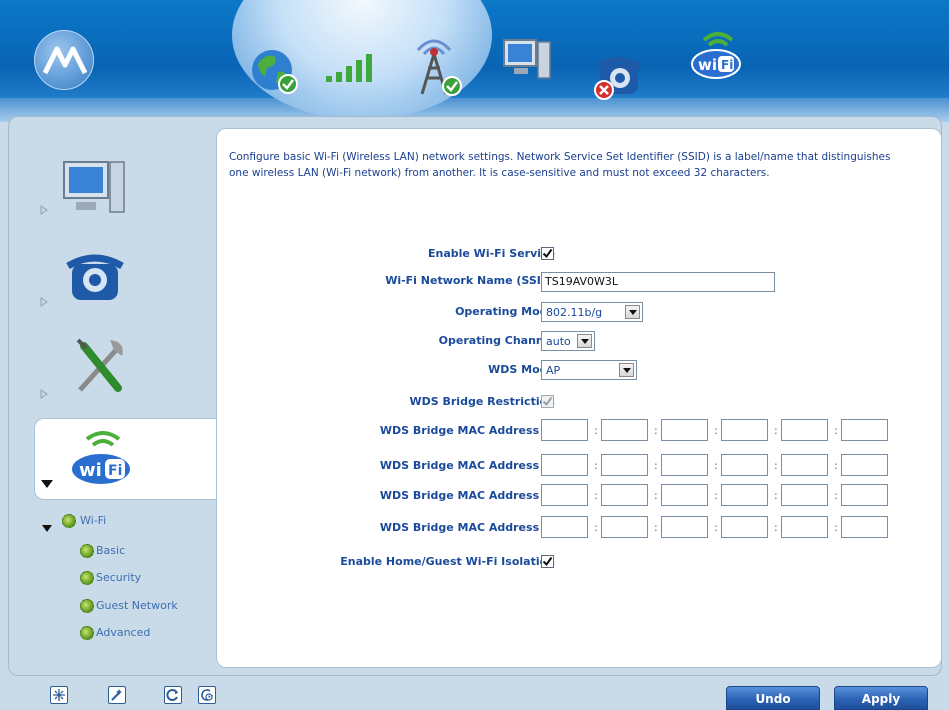 The width and height of the screenshot is (949, 710). I want to click on wds-mac-2-label: WDS Bridge MAC Address 2:, so click(467, 465).